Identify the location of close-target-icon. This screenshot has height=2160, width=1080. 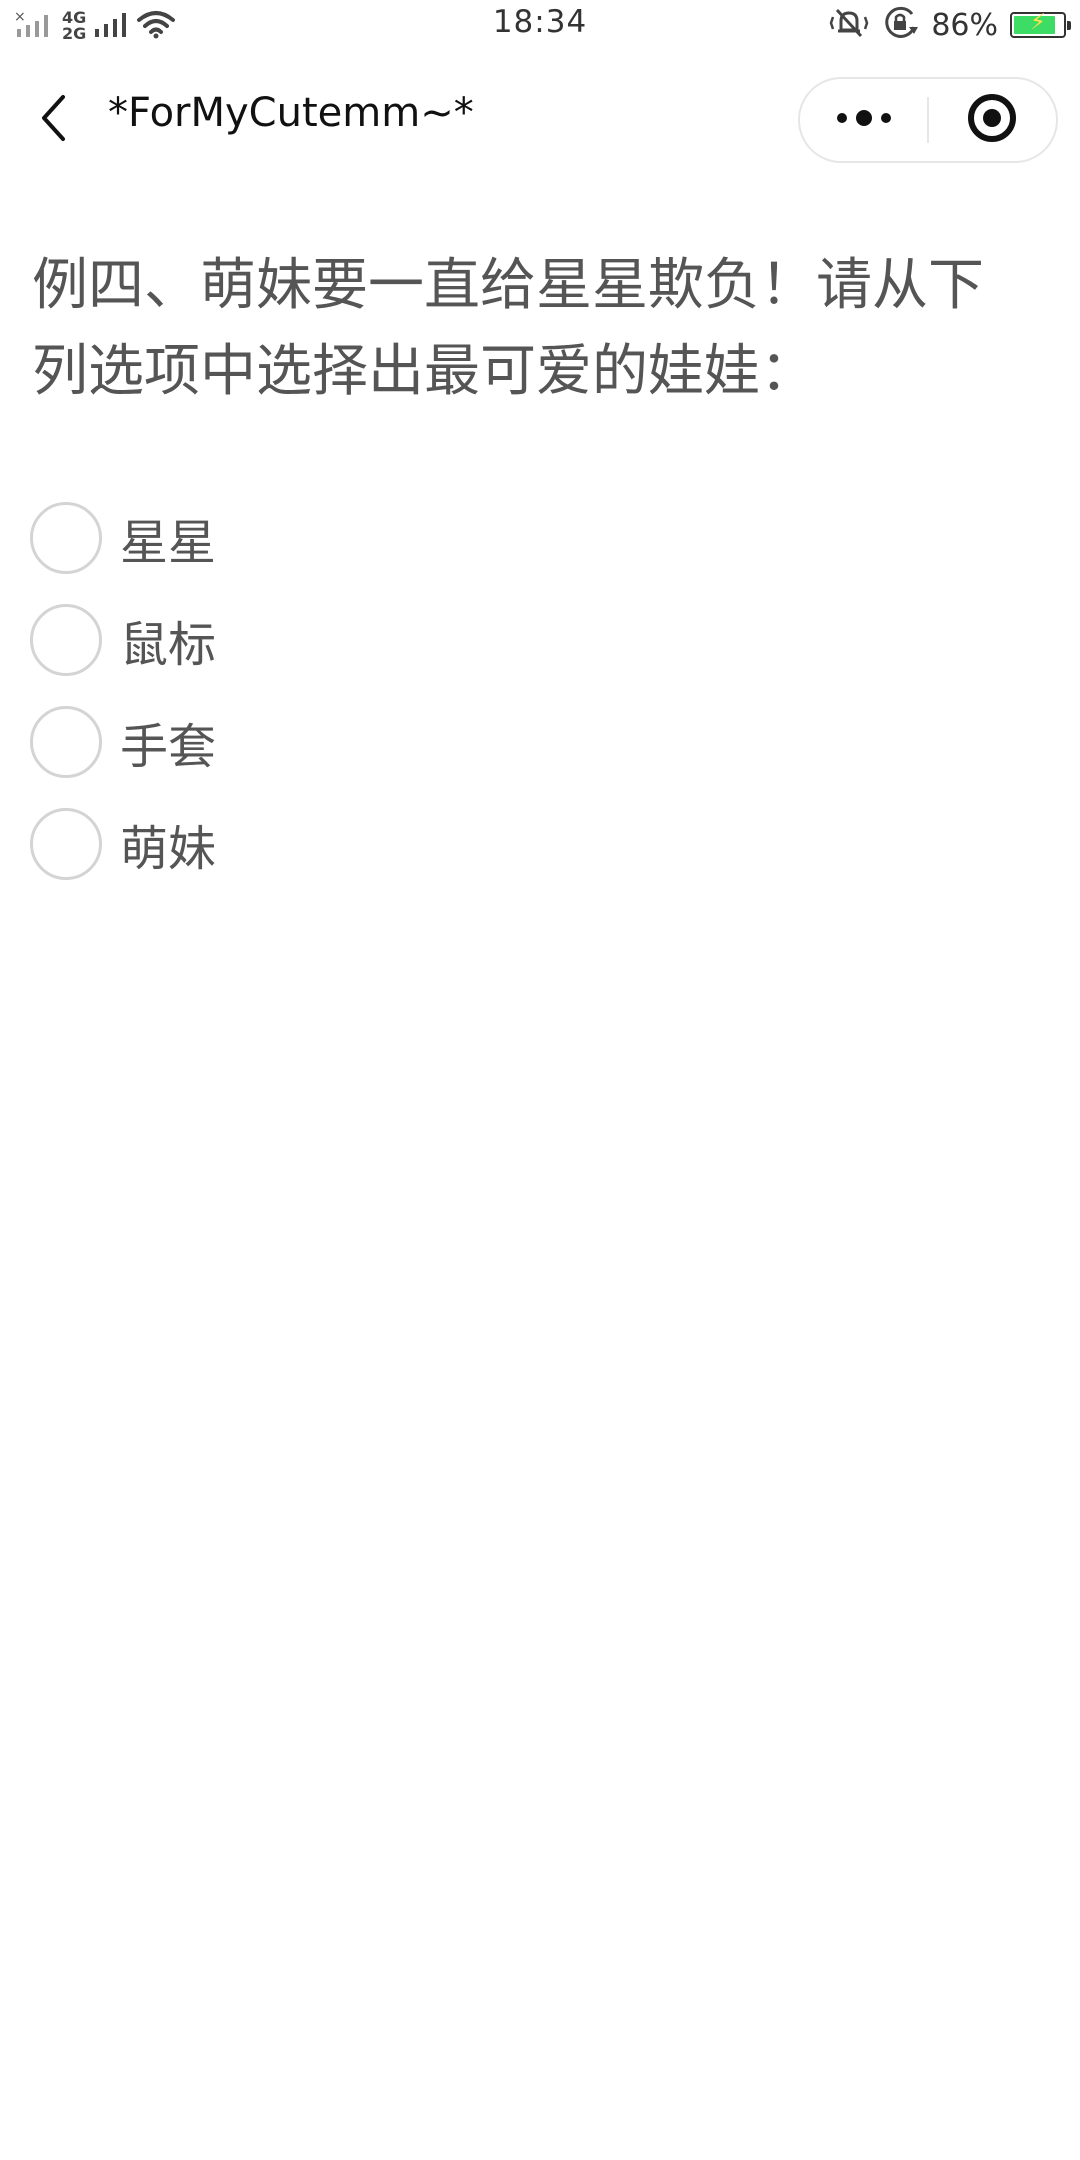
(992, 120).